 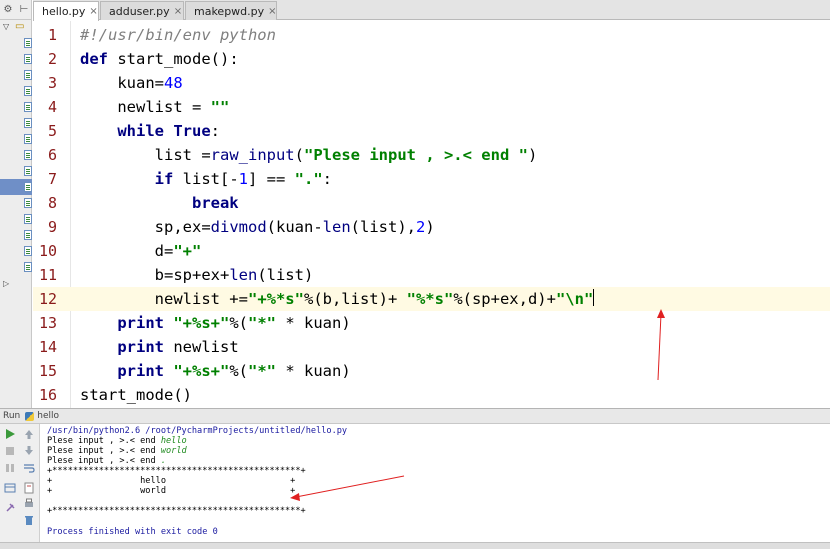 I want to click on console-user-input: ., so click(x=163, y=461).